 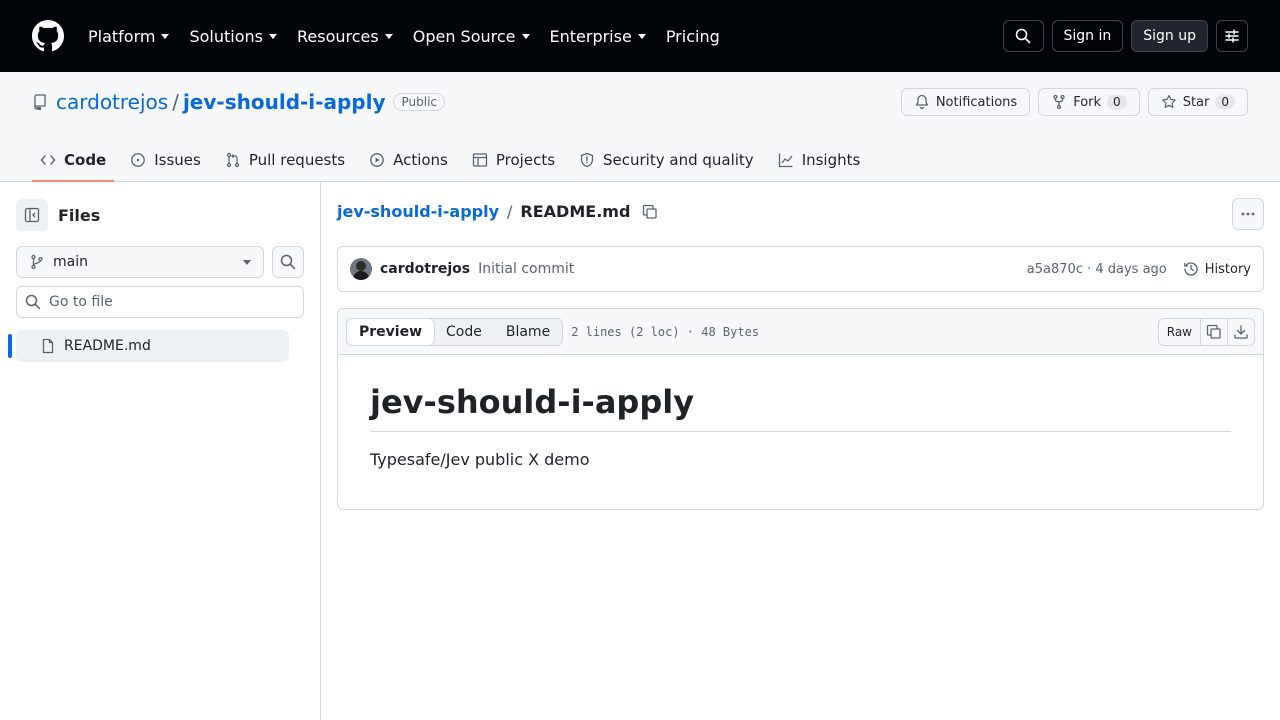 I want to click on nav-label: Pricing, so click(x=692, y=36).